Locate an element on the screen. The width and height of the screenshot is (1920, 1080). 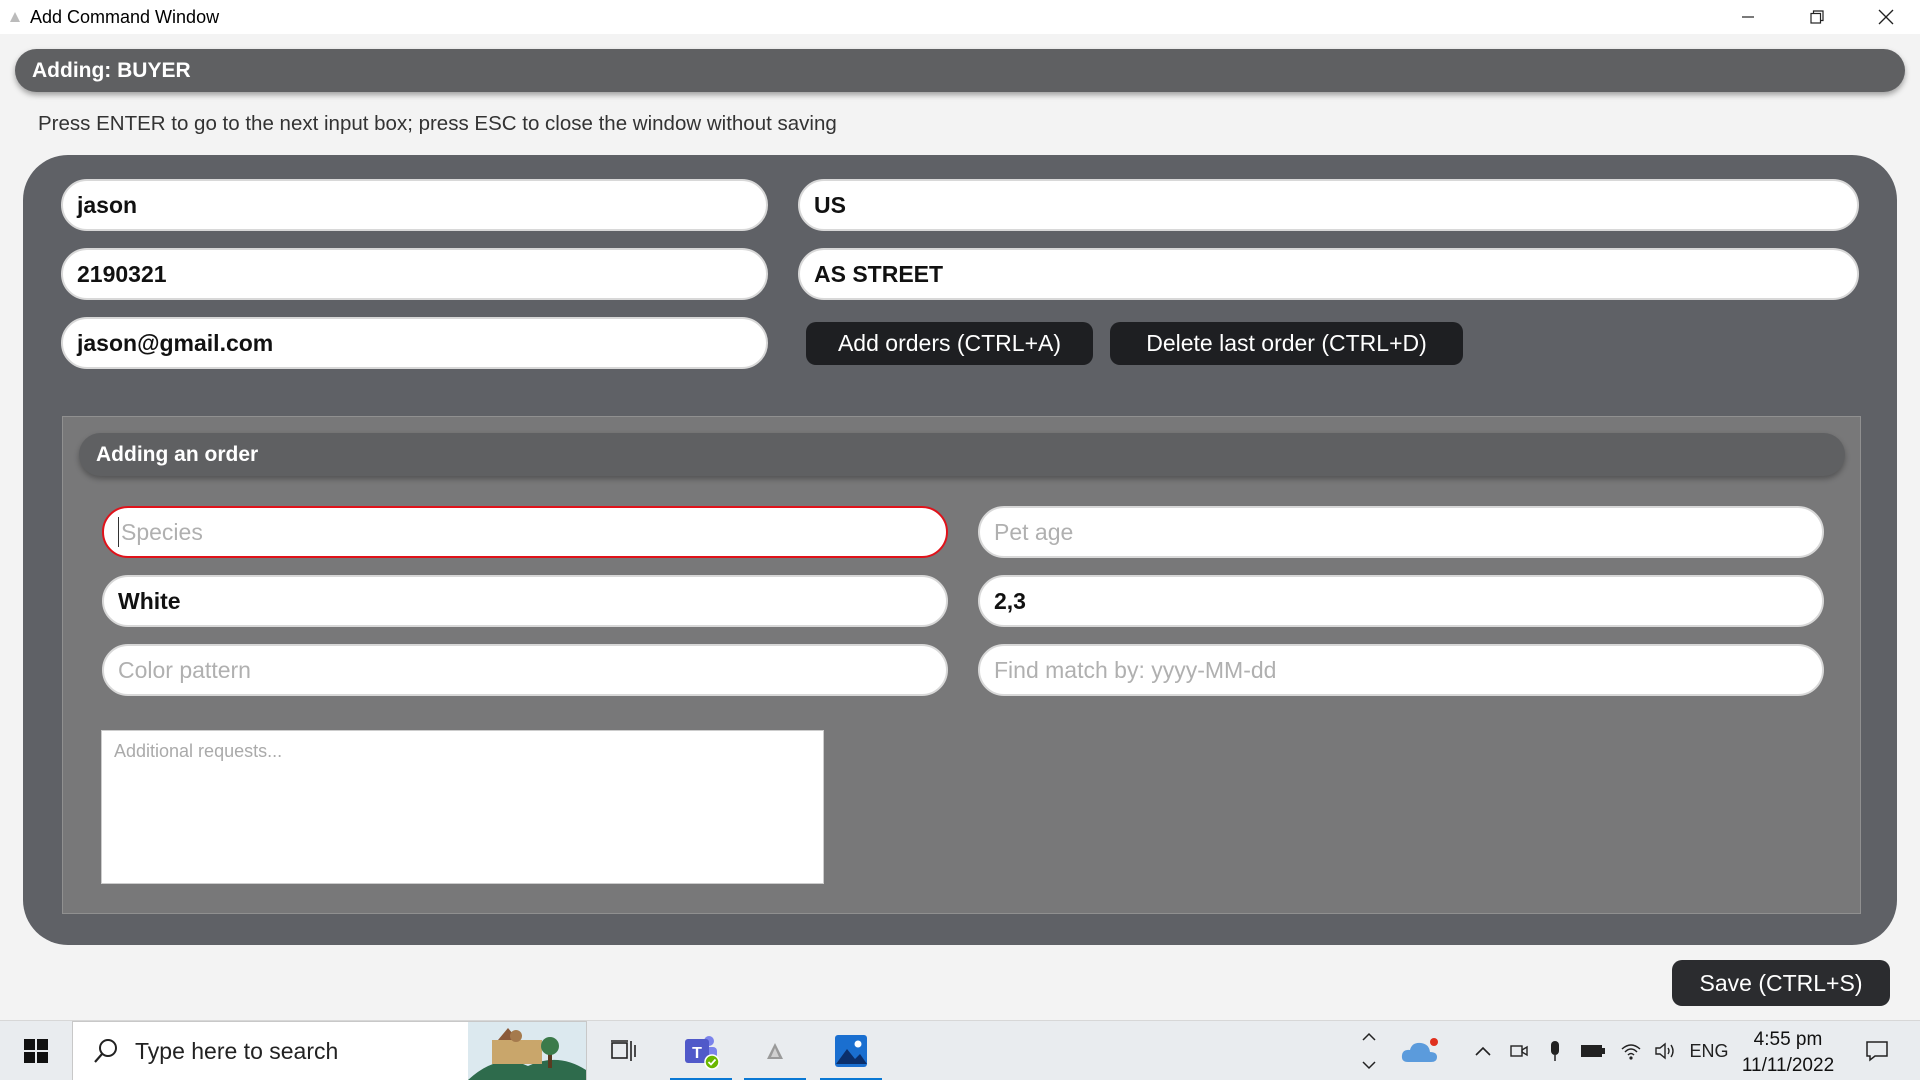
window-titlebar: Add Command Window is located at coordinates (960, 17).